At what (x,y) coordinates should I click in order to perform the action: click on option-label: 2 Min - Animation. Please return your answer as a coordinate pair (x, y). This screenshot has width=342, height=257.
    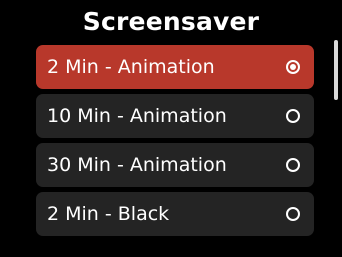
    Looking at the image, I should click on (131, 67).